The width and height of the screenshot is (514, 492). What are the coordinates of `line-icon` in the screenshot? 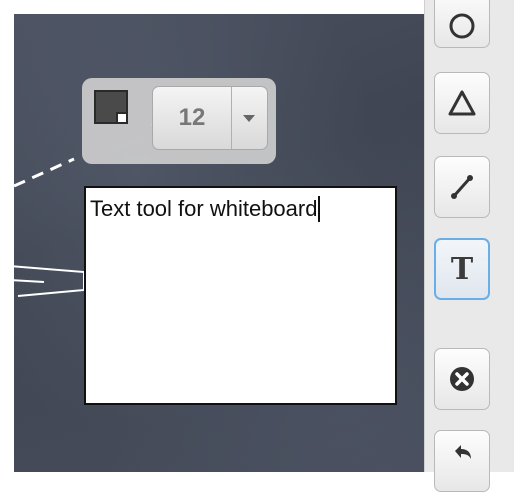 It's located at (462, 187).